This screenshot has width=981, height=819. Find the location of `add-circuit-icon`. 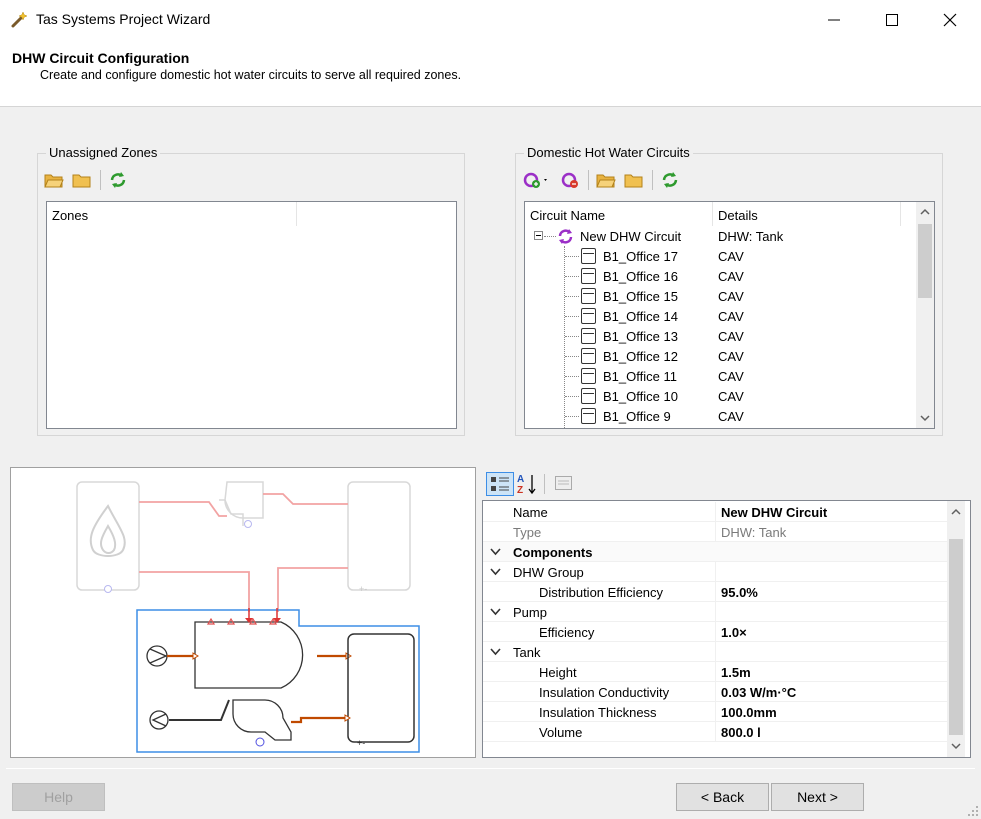

add-circuit-icon is located at coordinates (536, 180).